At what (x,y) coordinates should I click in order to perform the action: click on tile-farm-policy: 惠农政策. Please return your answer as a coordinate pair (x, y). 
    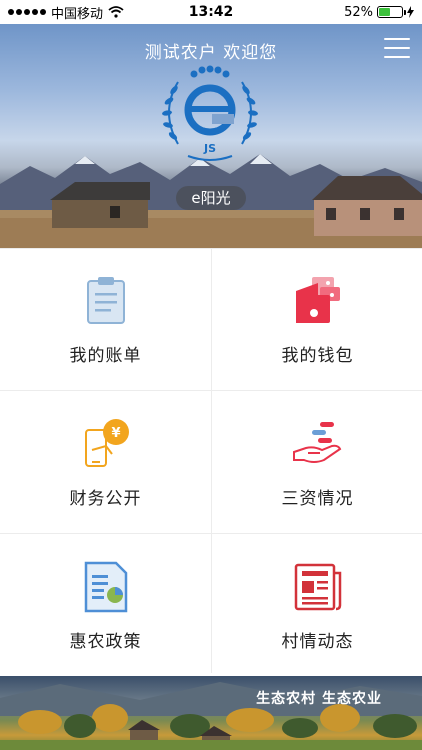
    Looking at the image, I should click on (105, 605).